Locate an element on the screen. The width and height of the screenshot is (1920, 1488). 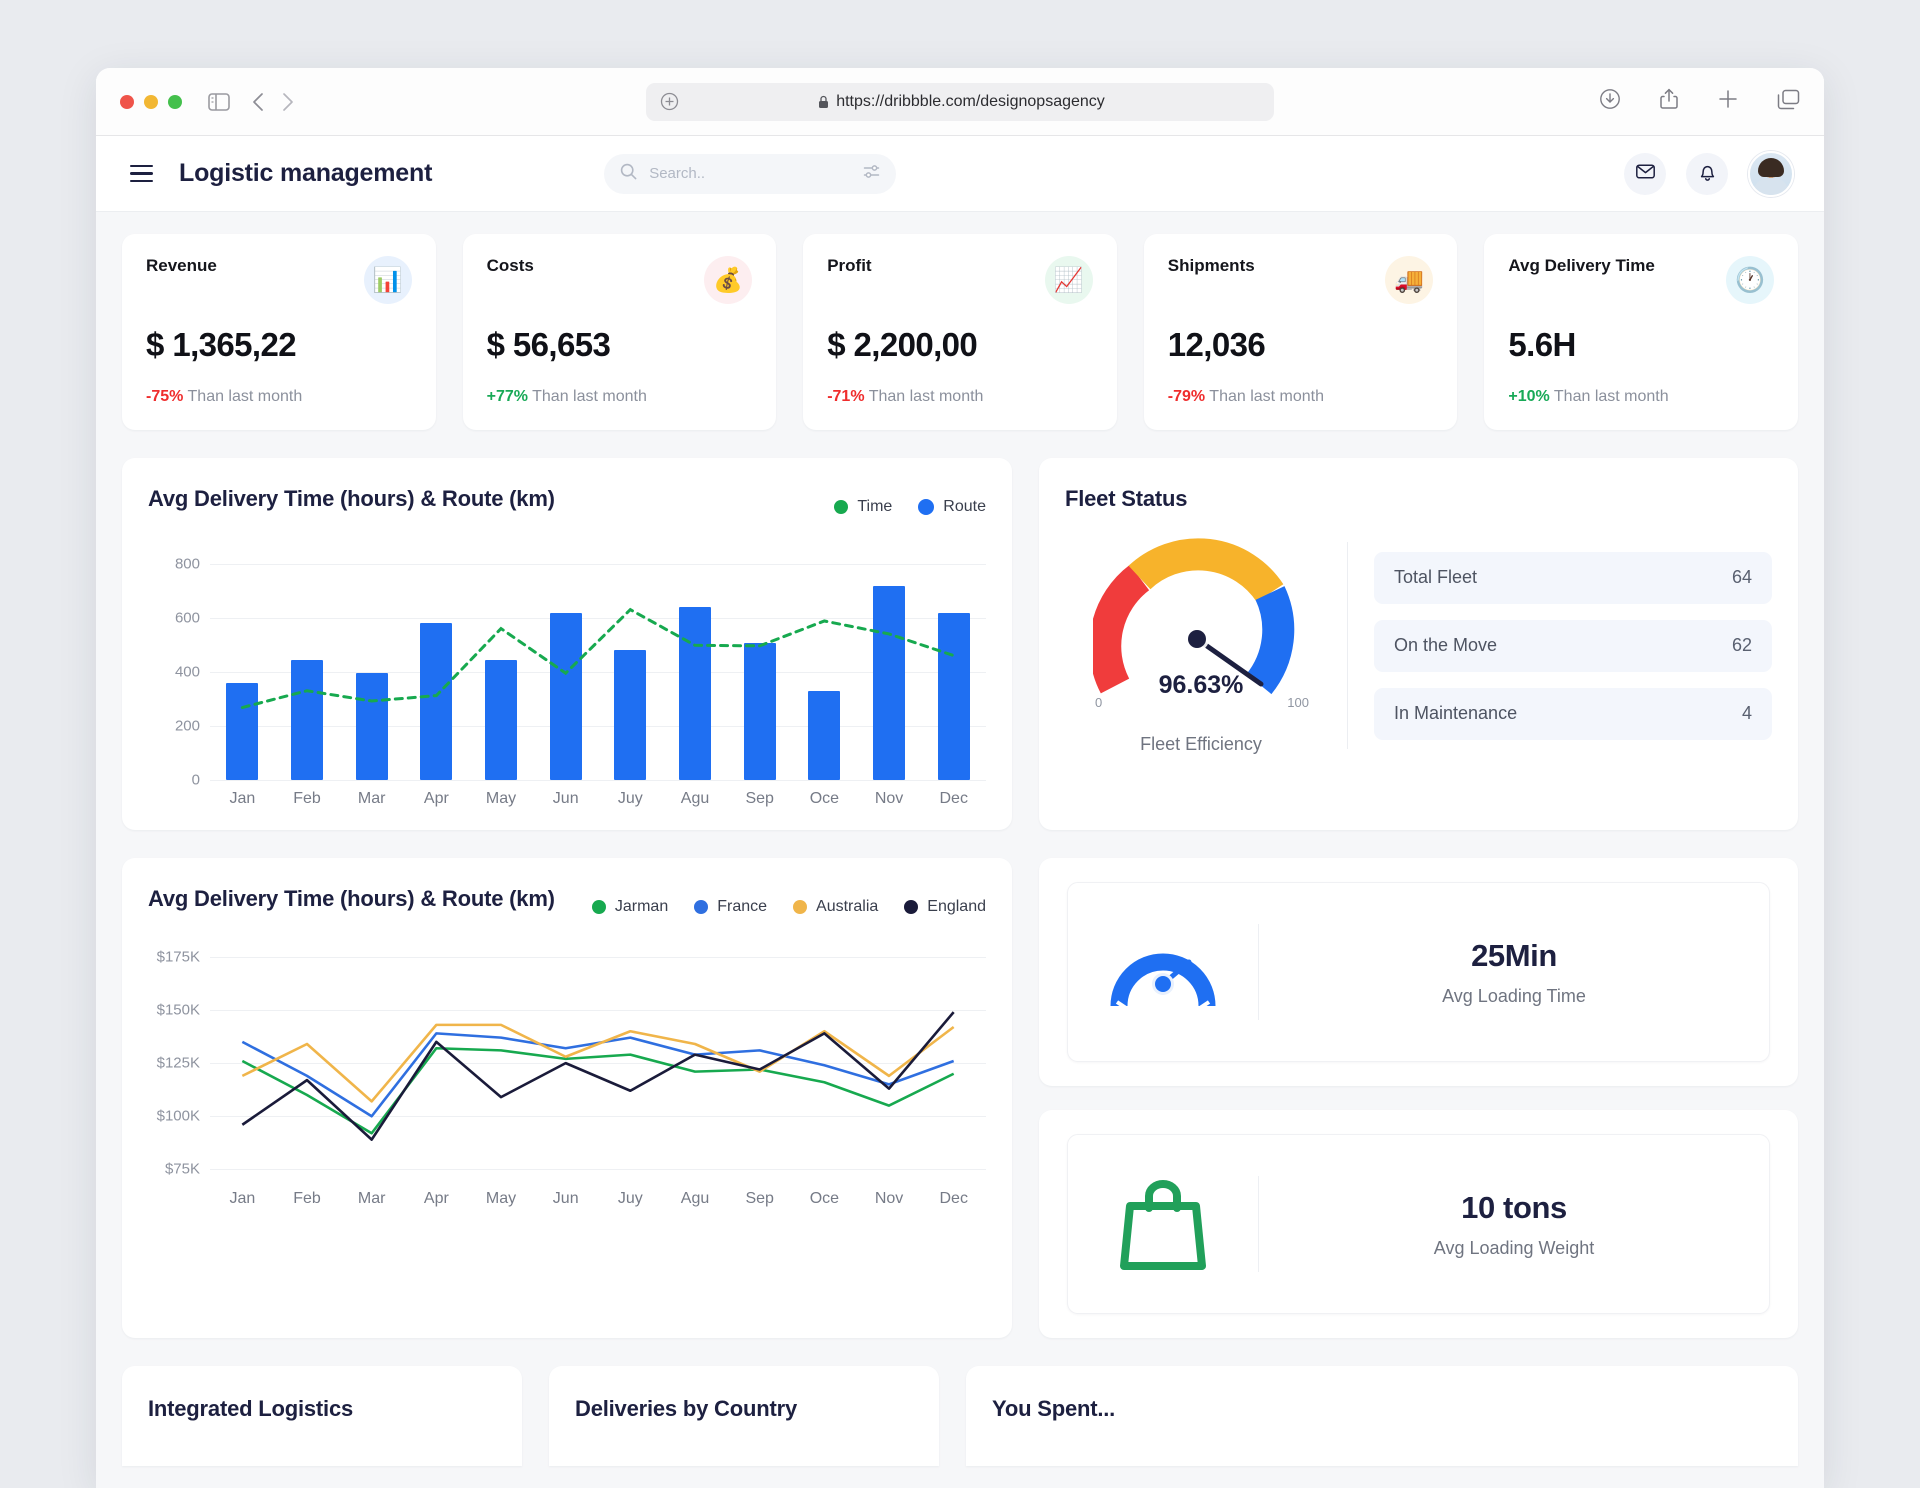
axis-tick-label: 800 is located at coordinates (187, 564).